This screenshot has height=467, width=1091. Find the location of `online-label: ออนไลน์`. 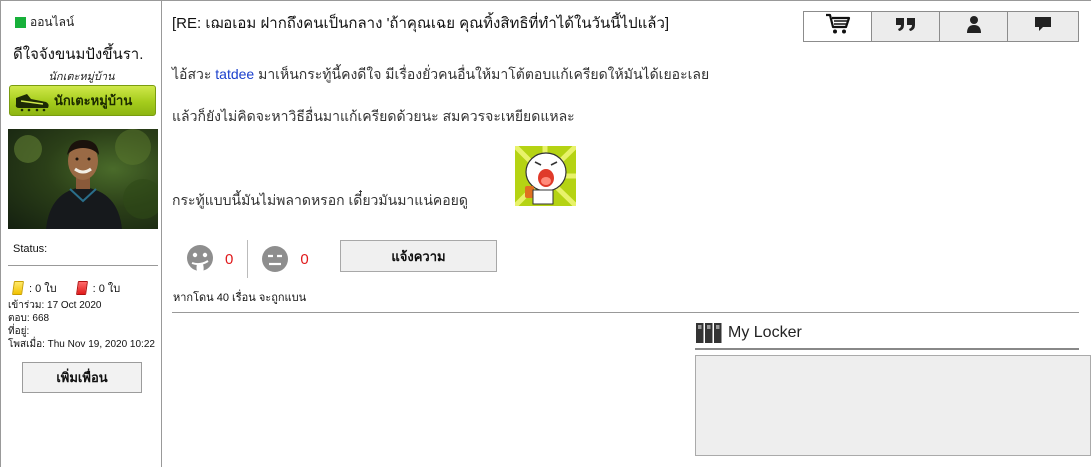

online-label: ออนไลน์ is located at coordinates (52, 22).